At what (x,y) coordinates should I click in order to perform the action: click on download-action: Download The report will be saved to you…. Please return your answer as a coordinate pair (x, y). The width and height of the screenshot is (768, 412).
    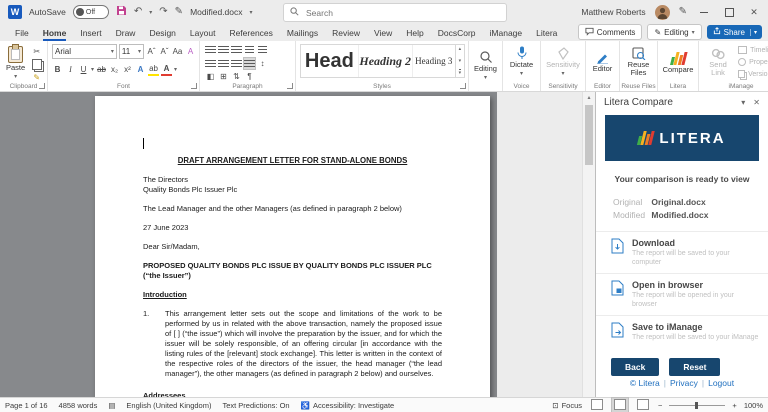
    Looking at the image, I should click on (682, 252).